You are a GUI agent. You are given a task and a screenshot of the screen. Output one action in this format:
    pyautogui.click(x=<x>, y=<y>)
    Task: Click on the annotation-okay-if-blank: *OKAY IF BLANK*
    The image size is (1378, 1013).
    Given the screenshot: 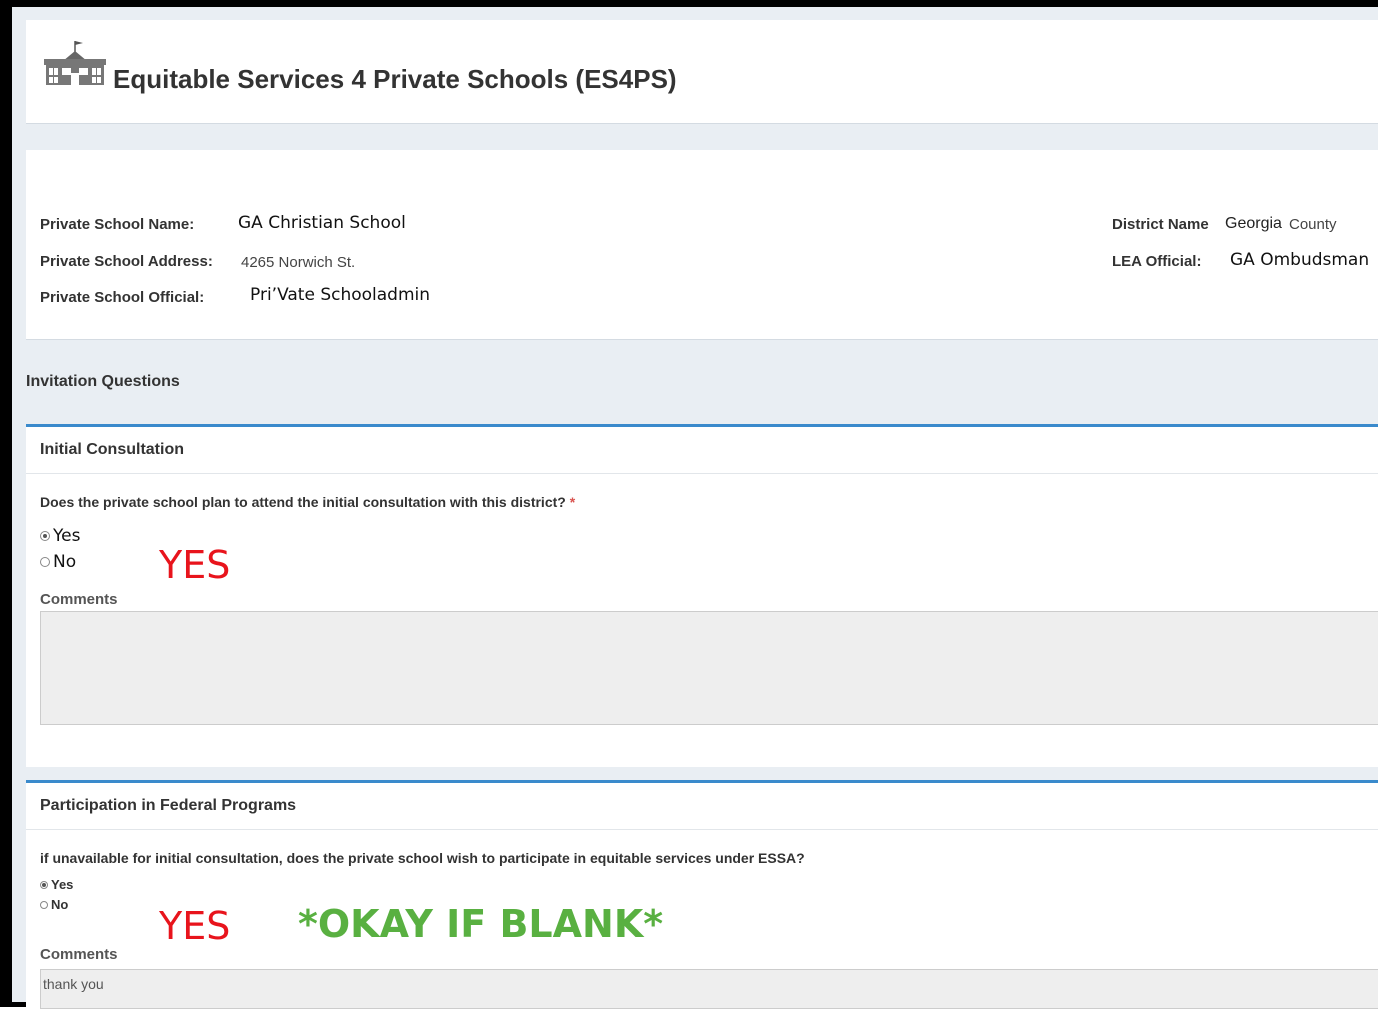 What is the action you would take?
    pyautogui.click(x=481, y=924)
    